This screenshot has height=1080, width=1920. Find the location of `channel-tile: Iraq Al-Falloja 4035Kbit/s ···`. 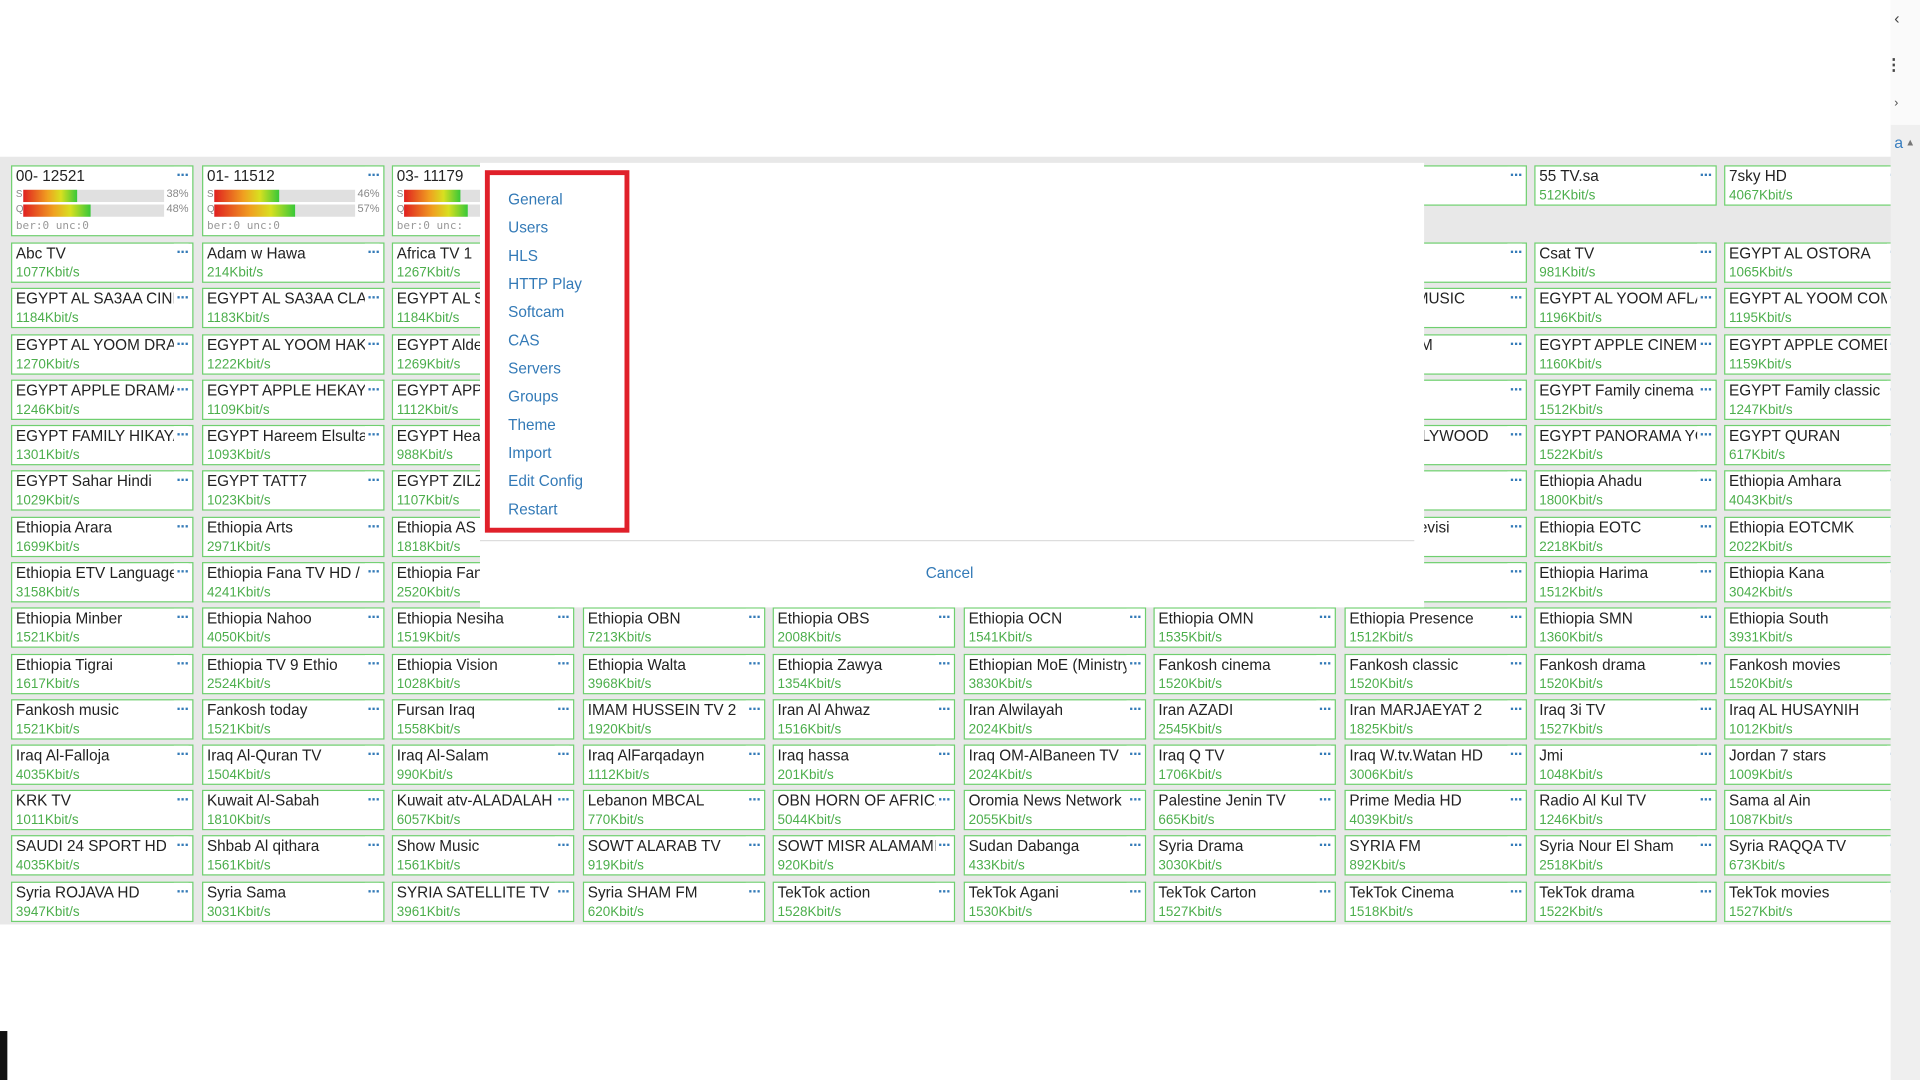

channel-tile: Iraq Al-Falloja 4035Kbit/s ··· is located at coordinates (102, 764).